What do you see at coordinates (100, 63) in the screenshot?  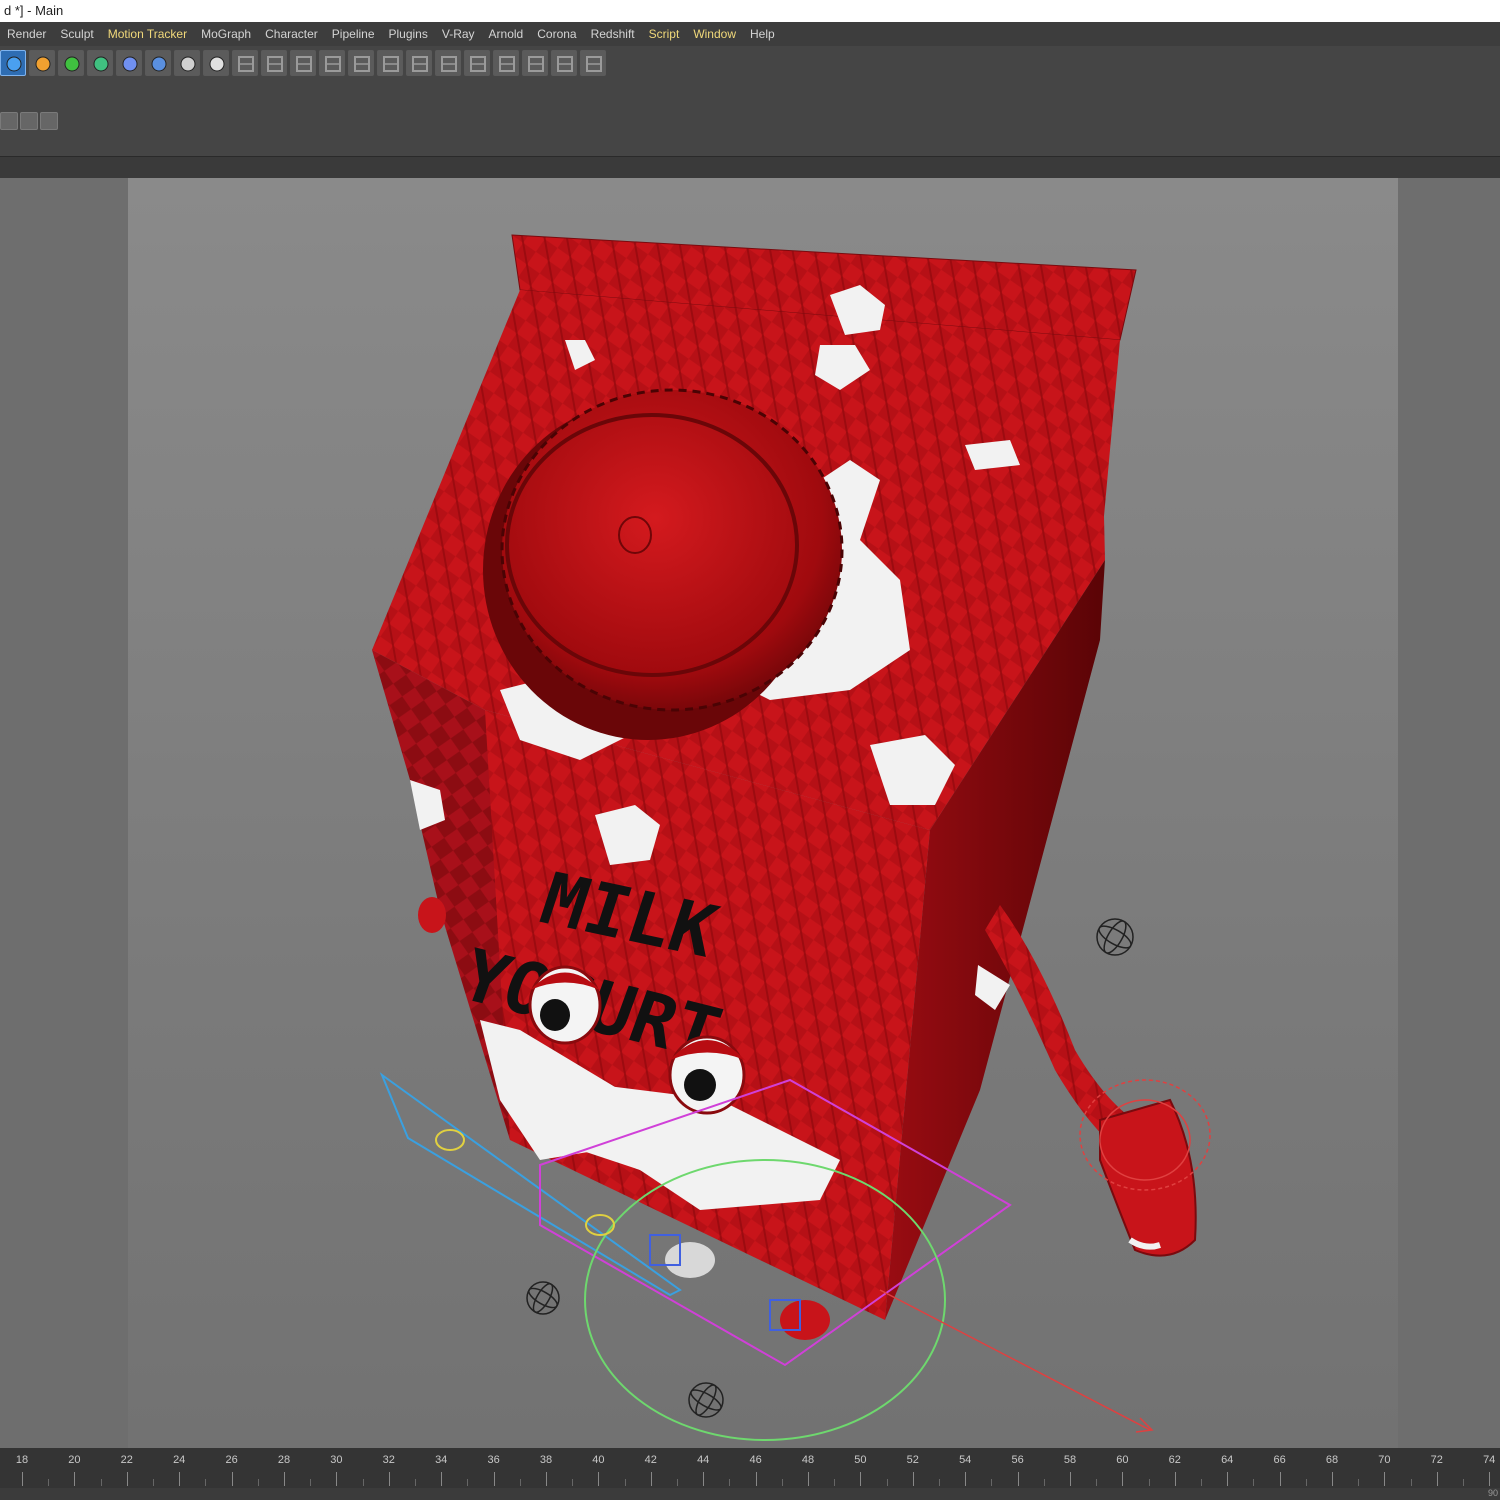 I see `cloner-icon` at bounding box center [100, 63].